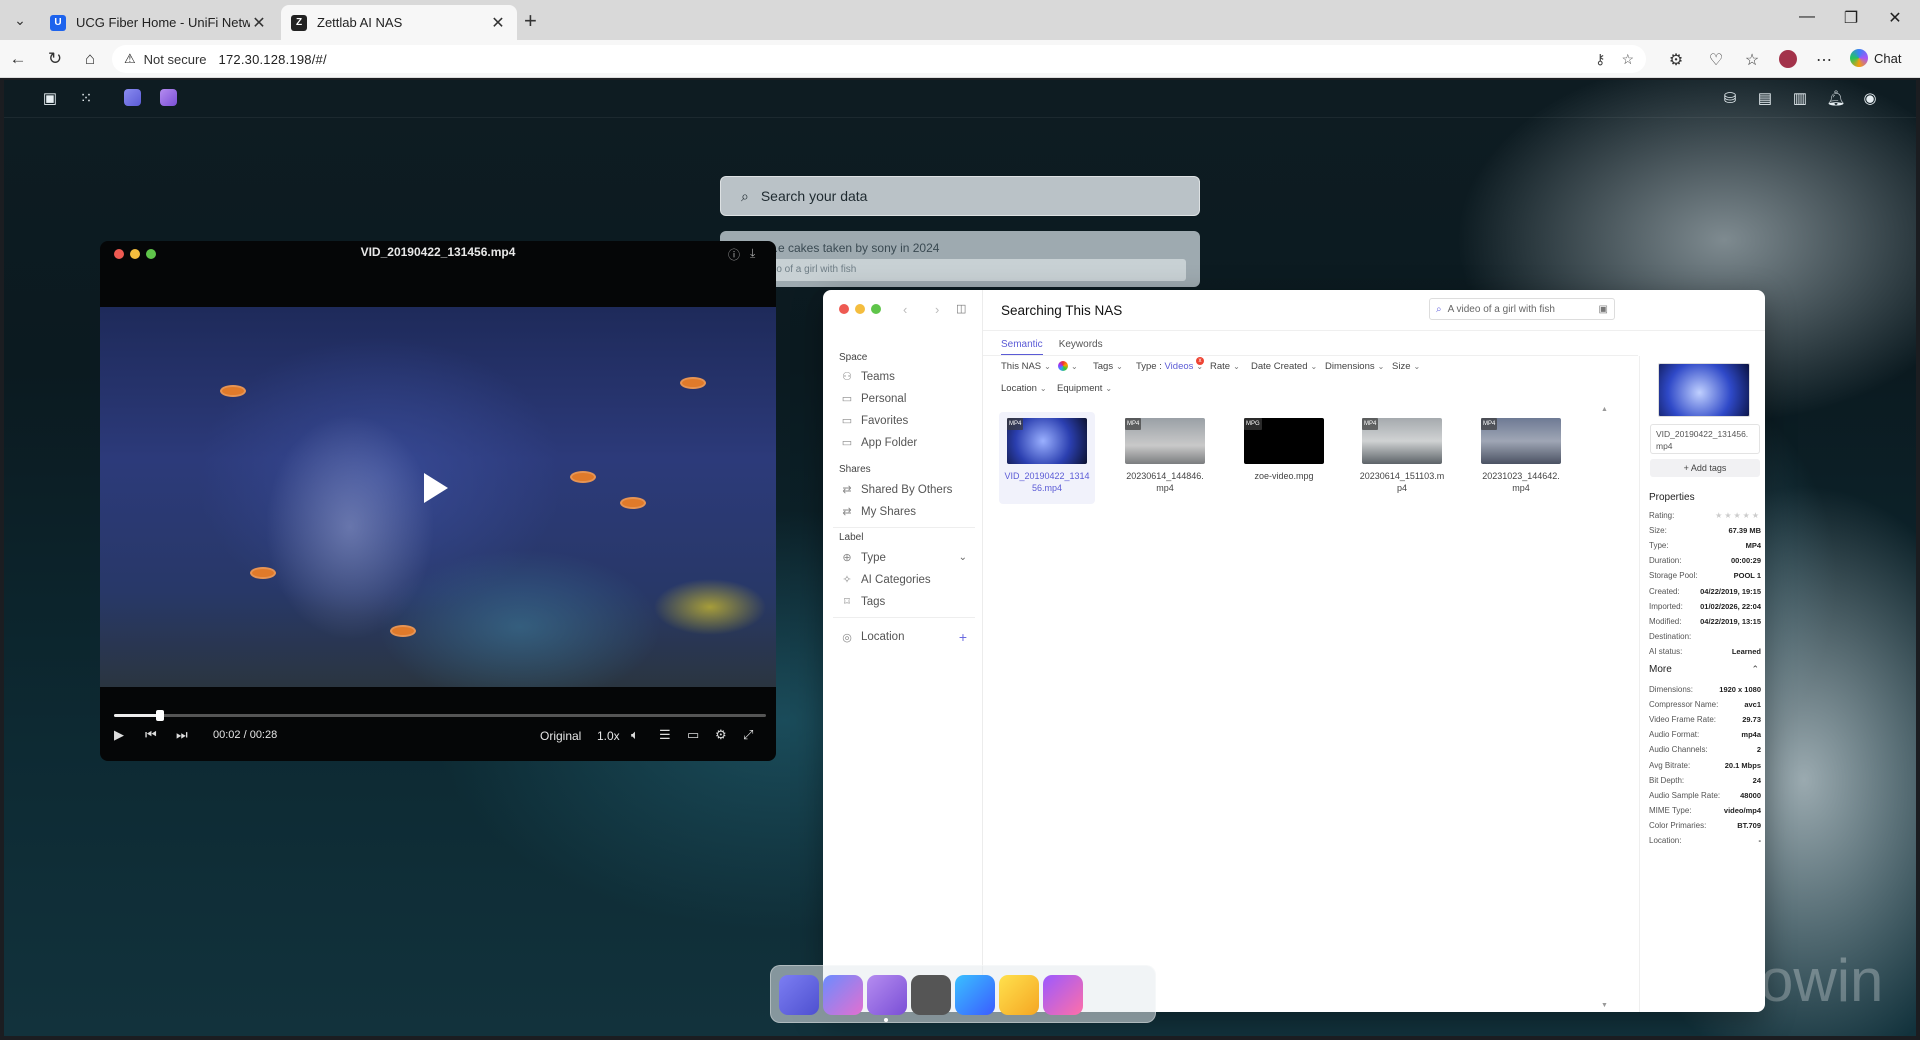 This screenshot has height=1040, width=1920. I want to click on profile-avatar-icon, so click(1788, 61).